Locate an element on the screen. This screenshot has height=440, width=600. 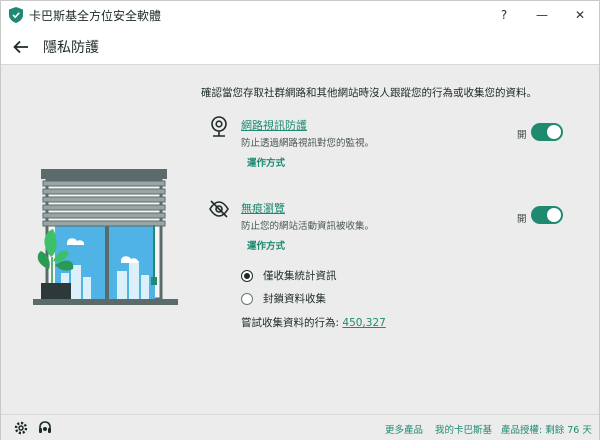
webcam-protection-toggle is located at coordinates (547, 132).